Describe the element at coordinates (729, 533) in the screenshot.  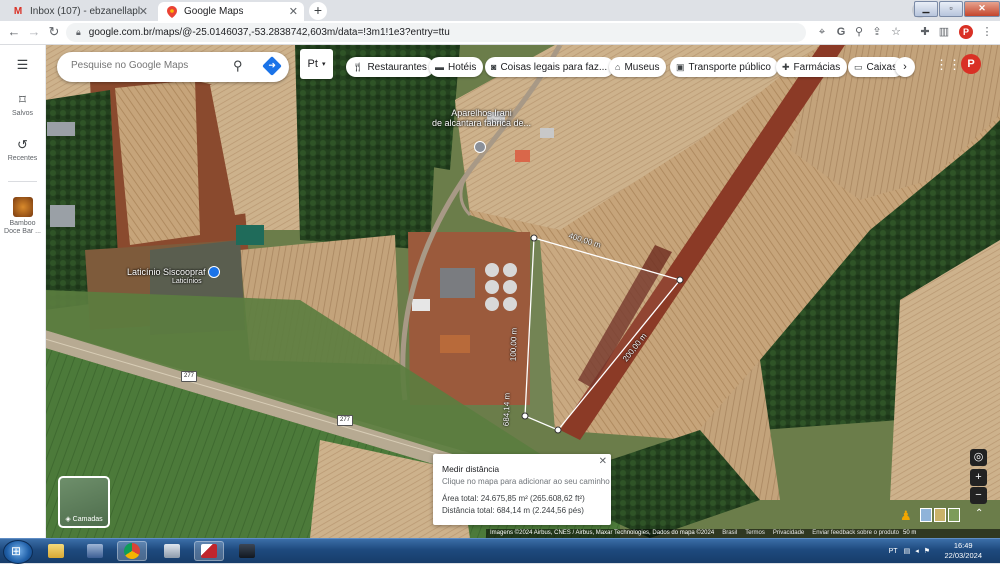
I see `country-link: Brasil` at that location.